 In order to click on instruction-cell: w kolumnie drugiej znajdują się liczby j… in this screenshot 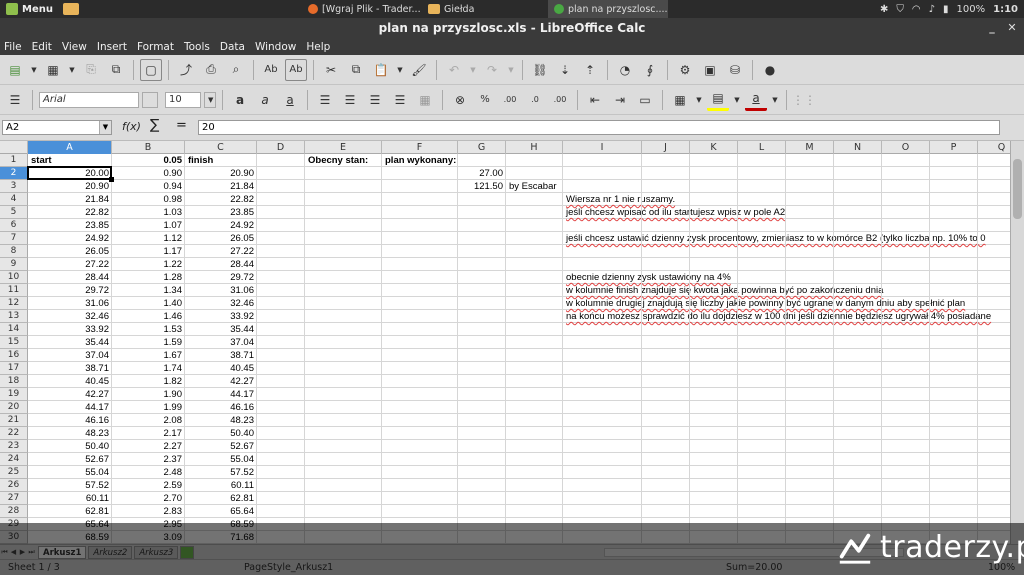, I will do `click(764, 303)`.